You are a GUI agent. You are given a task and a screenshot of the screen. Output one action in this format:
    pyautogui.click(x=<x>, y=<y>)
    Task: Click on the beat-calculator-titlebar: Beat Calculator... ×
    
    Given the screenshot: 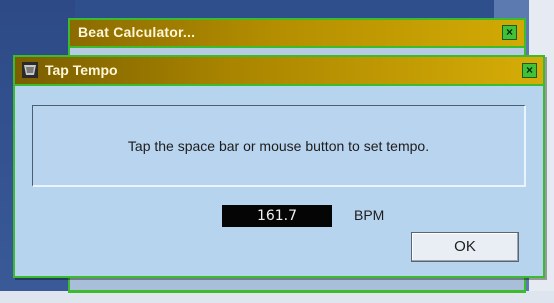 What is the action you would take?
    pyautogui.click(x=297, y=34)
    